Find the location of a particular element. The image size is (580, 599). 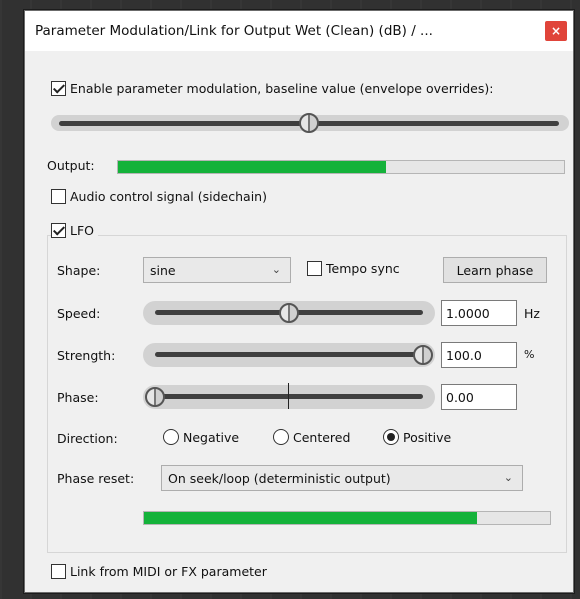

direction-negative-radio is located at coordinates (171, 437).